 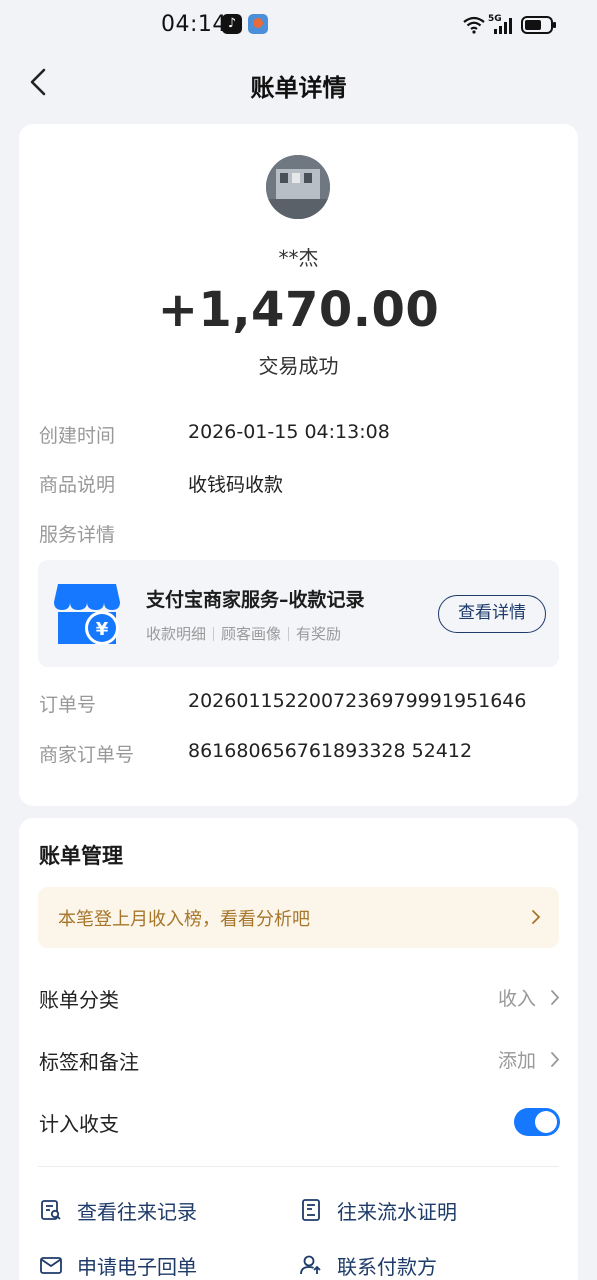 What do you see at coordinates (537, 1122) in the screenshot?
I see `include-in-stats-toggle` at bounding box center [537, 1122].